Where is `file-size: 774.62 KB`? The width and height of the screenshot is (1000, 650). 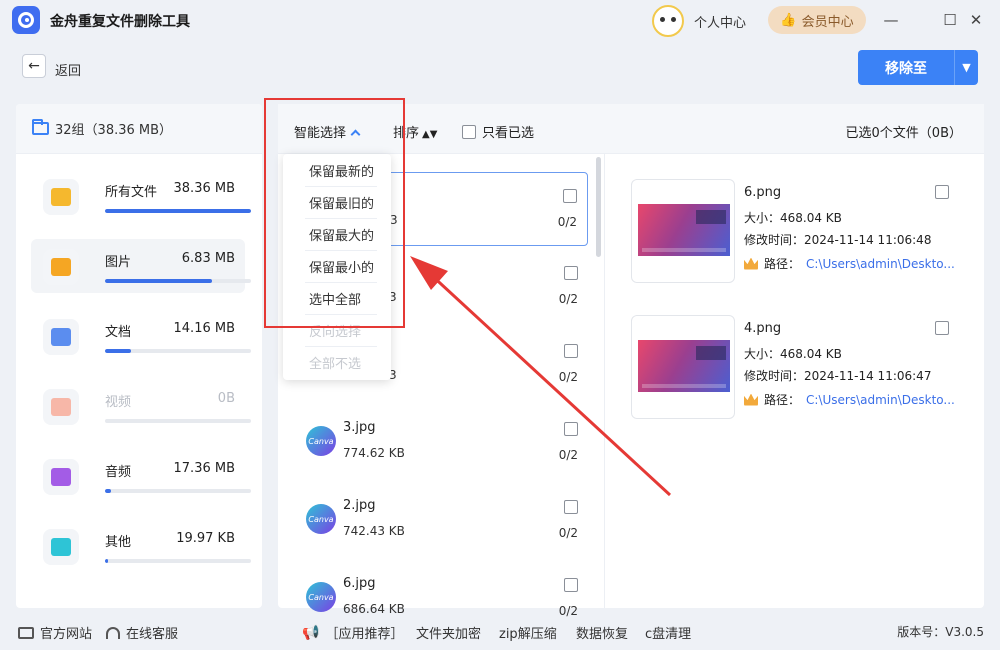 file-size: 774.62 KB is located at coordinates (374, 453).